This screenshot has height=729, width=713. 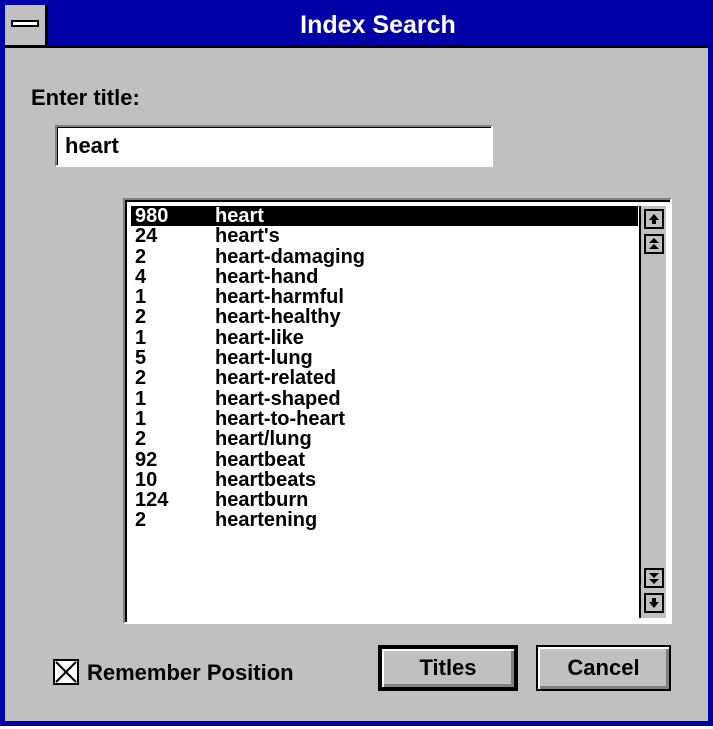 What do you see at coordinates (654, 578) in the screenshot?
I see `double-arrow-down-icon` at bounding box center [654, 578].